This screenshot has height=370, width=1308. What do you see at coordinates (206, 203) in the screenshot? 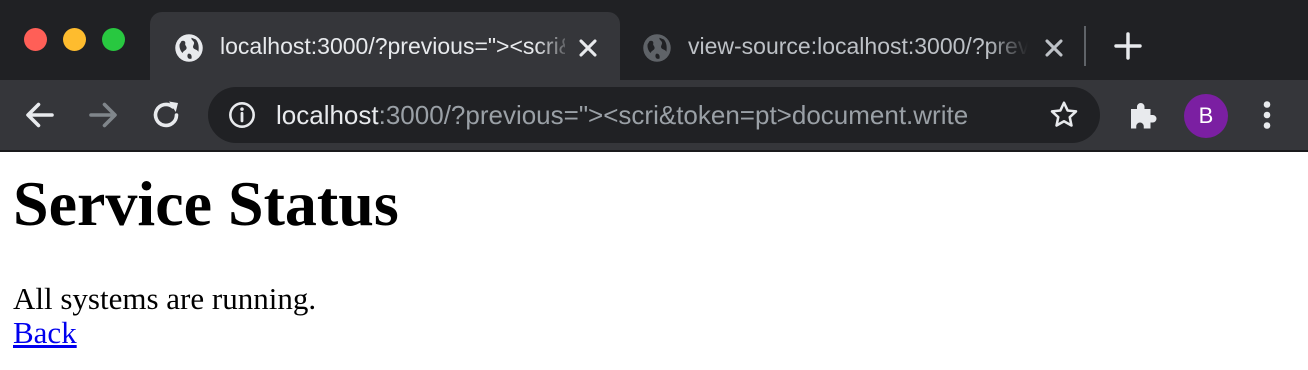
I see `page-title: Service Status` at bounding box center [206, 203].